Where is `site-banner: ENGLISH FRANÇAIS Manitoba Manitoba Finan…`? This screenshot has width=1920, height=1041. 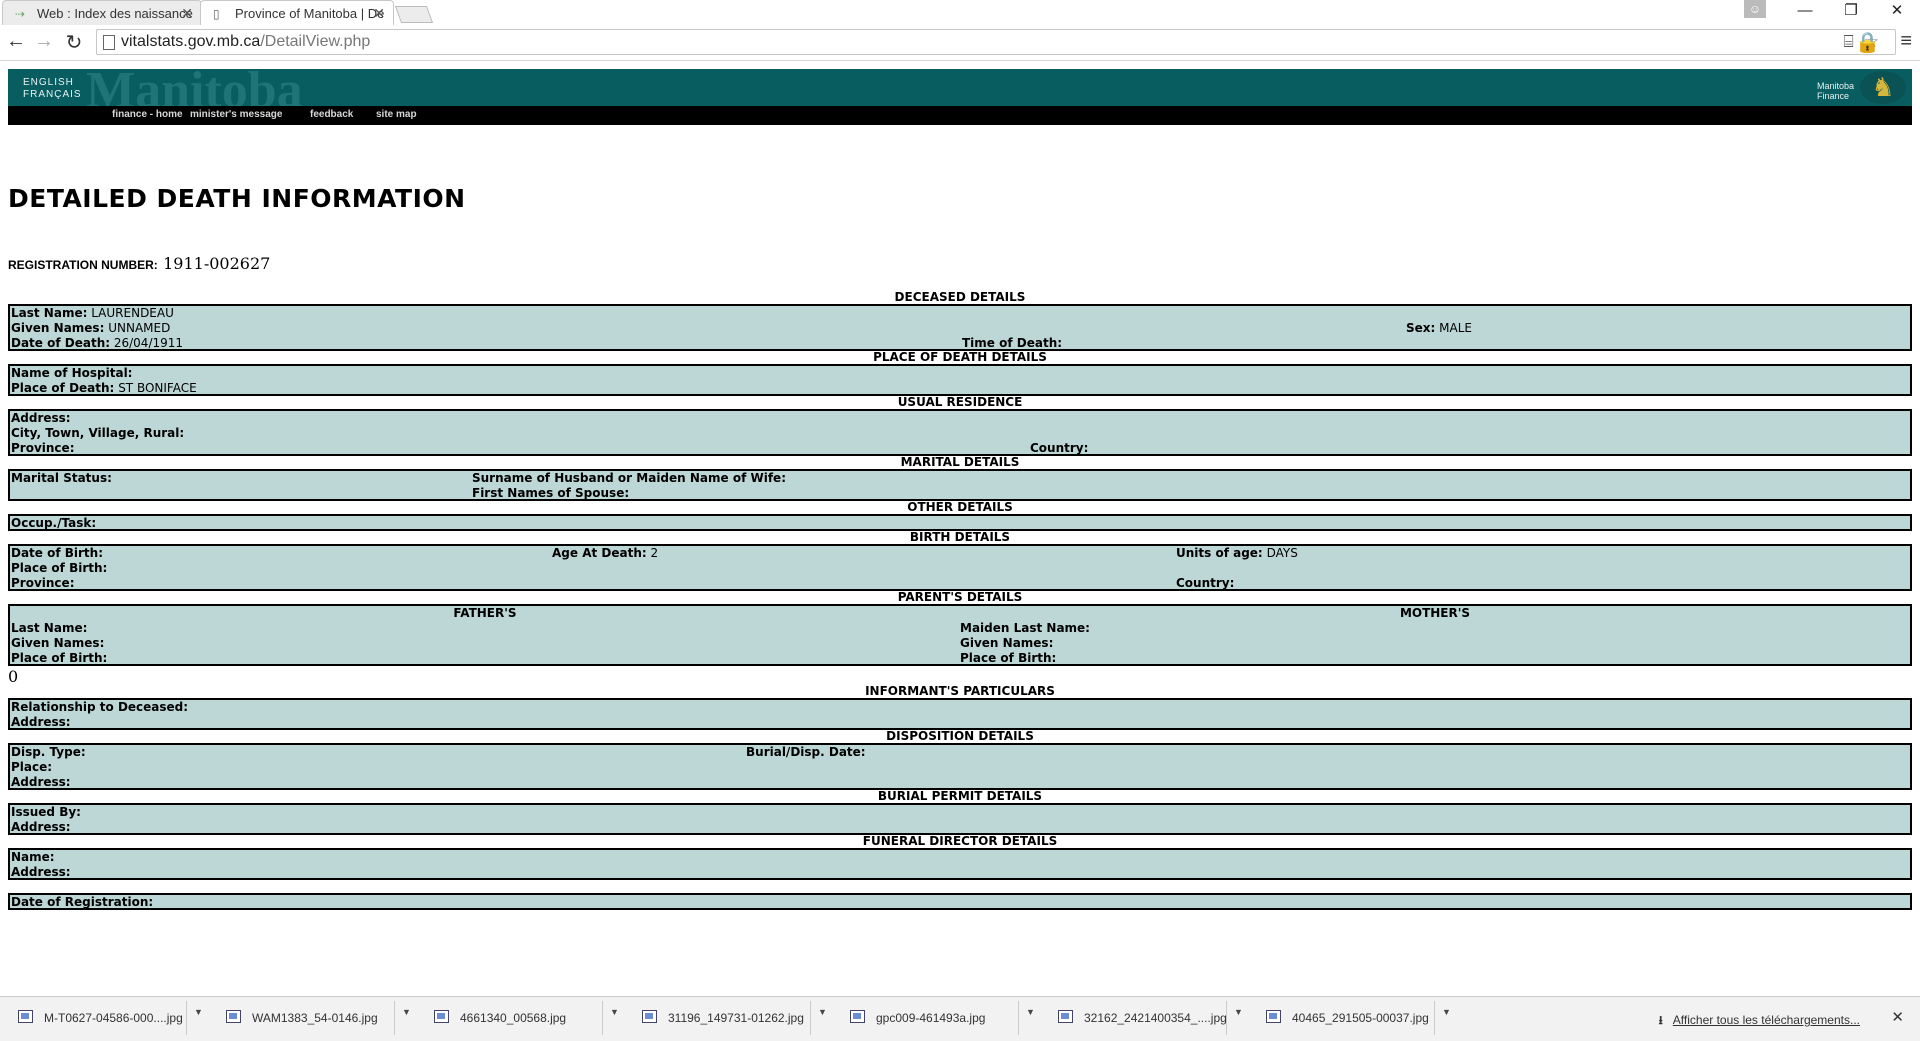 site-banner: ENGLISH FRANÇAIS Manitoba Manitoba Finan… is located at coordinates (960, 87).